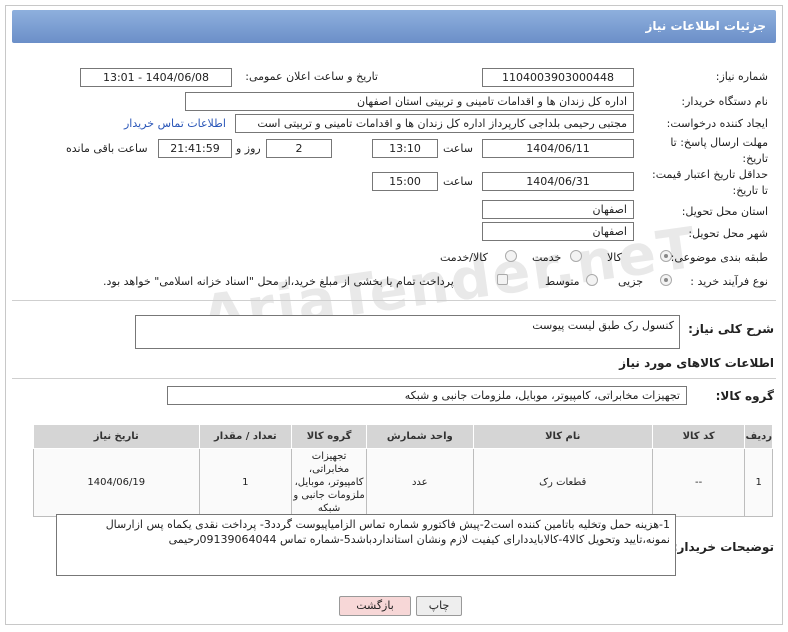 Image resolution: width=788 pixels, height=632 pixels. I want to click on province-field: اصفهان, so click(558, 209).